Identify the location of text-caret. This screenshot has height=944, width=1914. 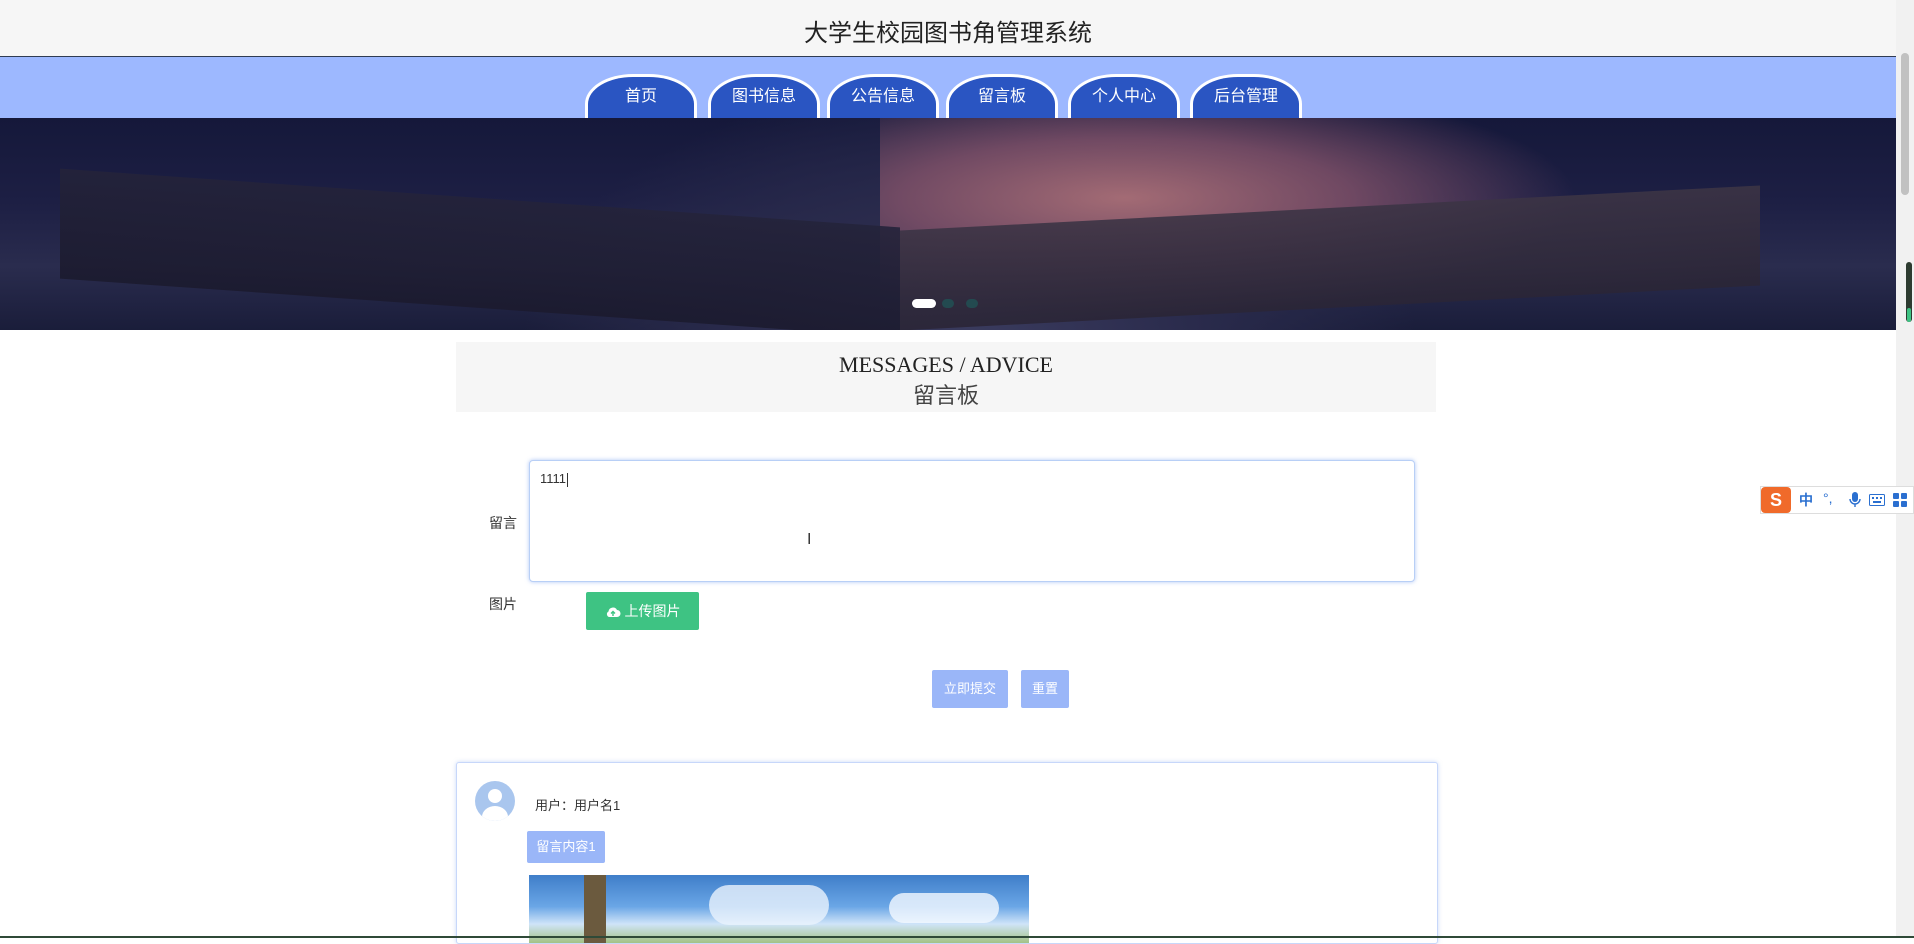
(568, 479).